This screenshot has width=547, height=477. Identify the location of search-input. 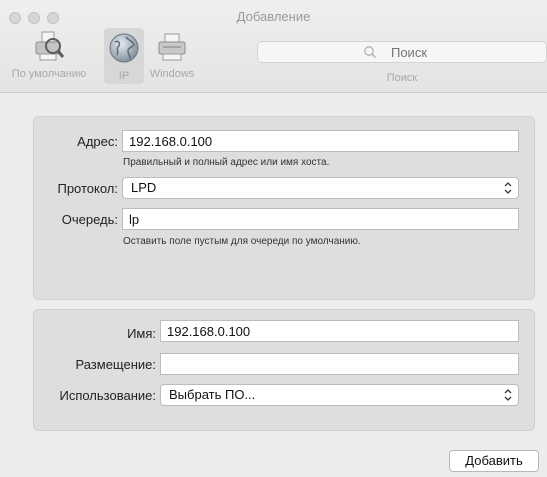
(402, 52).